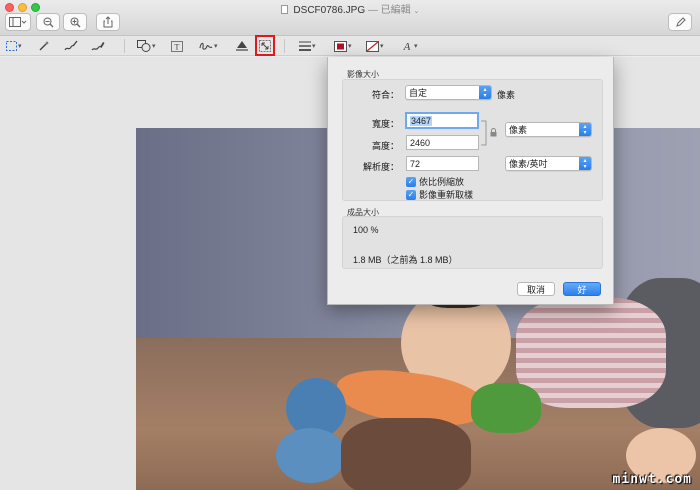 The width and height of the screenshot is (700, 490). I want to click on cancel-button: 取消, so click(536, 289).